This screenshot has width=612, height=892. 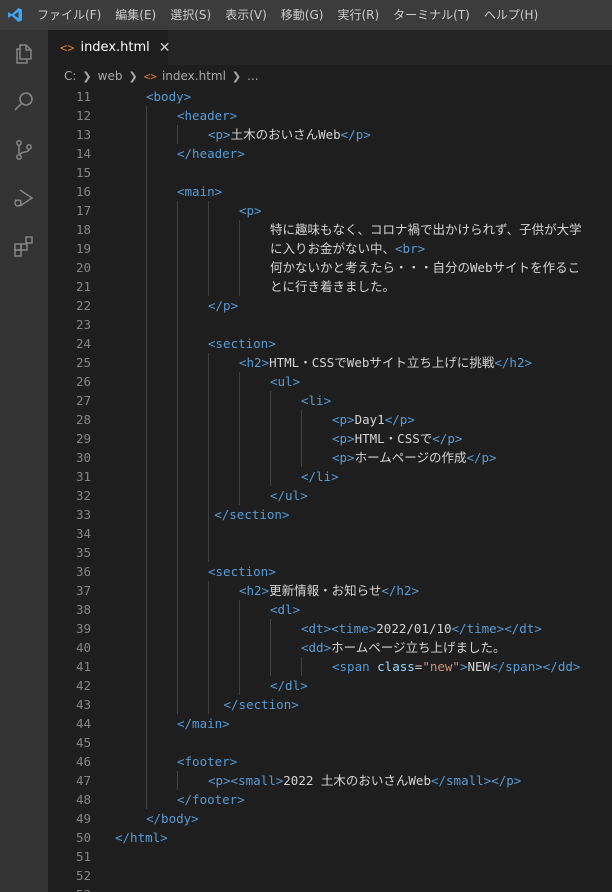 What do you see at coordinates (83, 362) in the screenshot?
I see `line-number: 25` at bounding box center [83, 362].